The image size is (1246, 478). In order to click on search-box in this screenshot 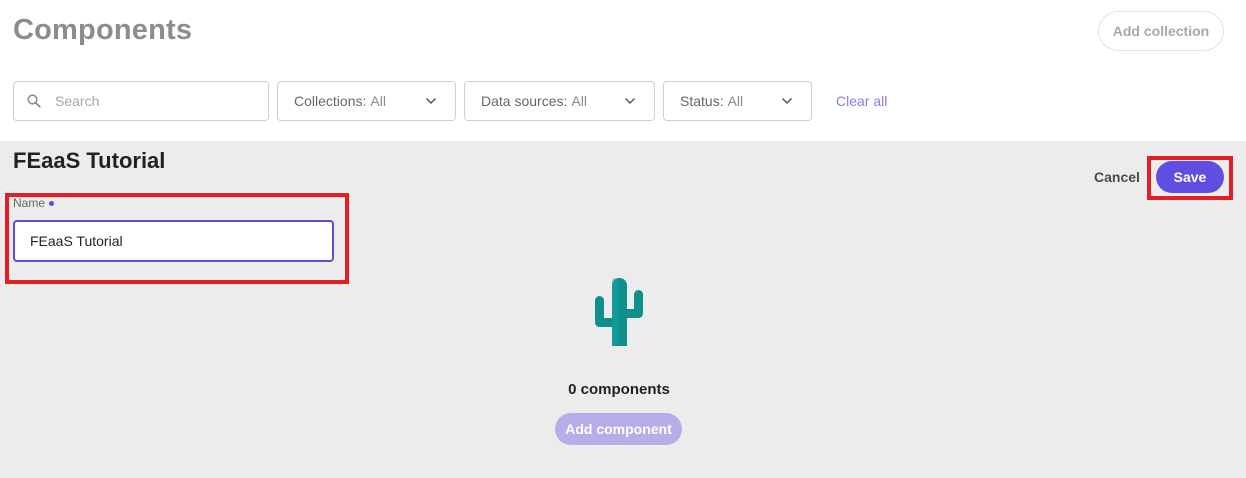, I will do `click(141, 101)`.